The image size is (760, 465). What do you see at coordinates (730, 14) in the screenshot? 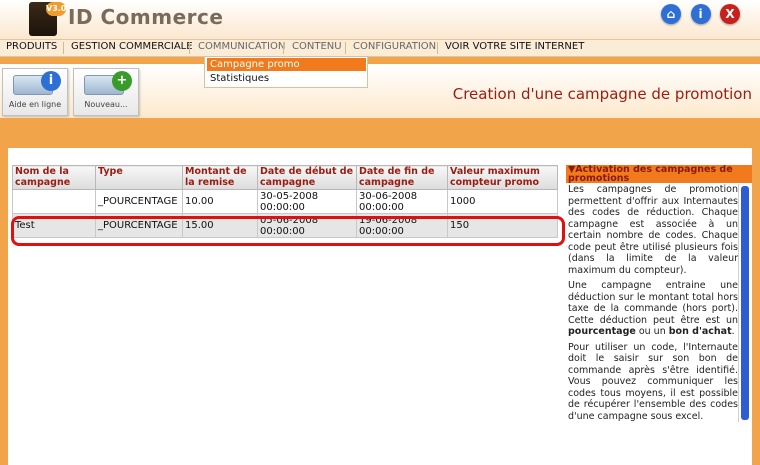
I see `close-icon: X` at bounding box center [730, 14].